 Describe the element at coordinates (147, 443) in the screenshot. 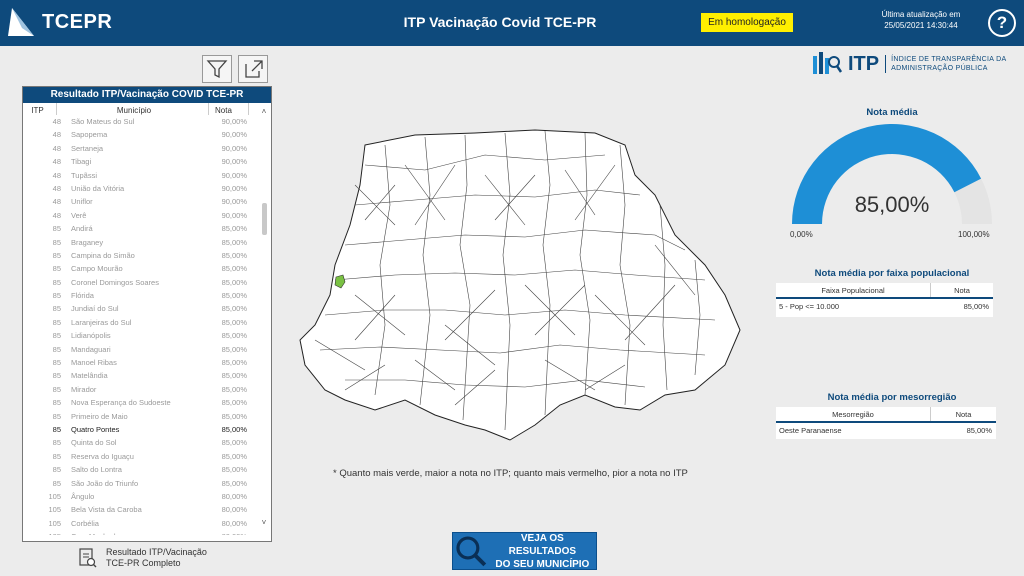

I see `table-row: 85 Quinta do Sol 85,00%` at that location.